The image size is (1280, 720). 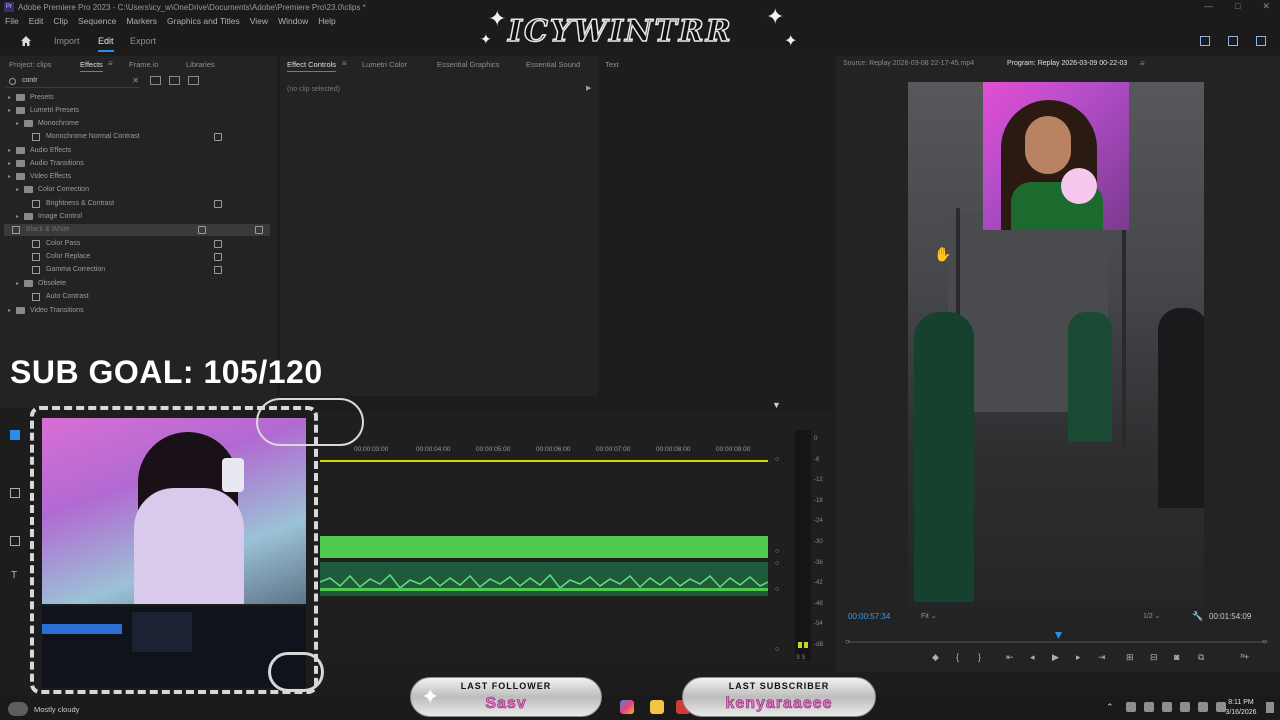 I want to click on effects-tree-item: ▸ Audio Effects, so click(x=139, y=151).